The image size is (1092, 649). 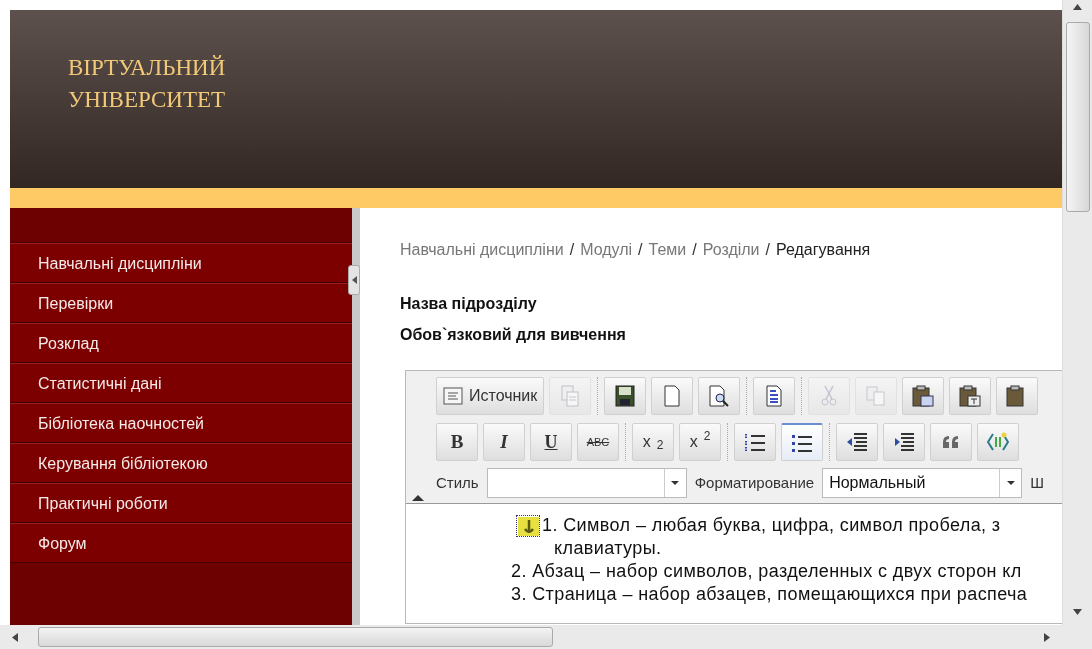 What do you see at coordinates (181, 543) in the screenshot?
I see `sidebar-item: Форум` at bounding box center [181, 543].